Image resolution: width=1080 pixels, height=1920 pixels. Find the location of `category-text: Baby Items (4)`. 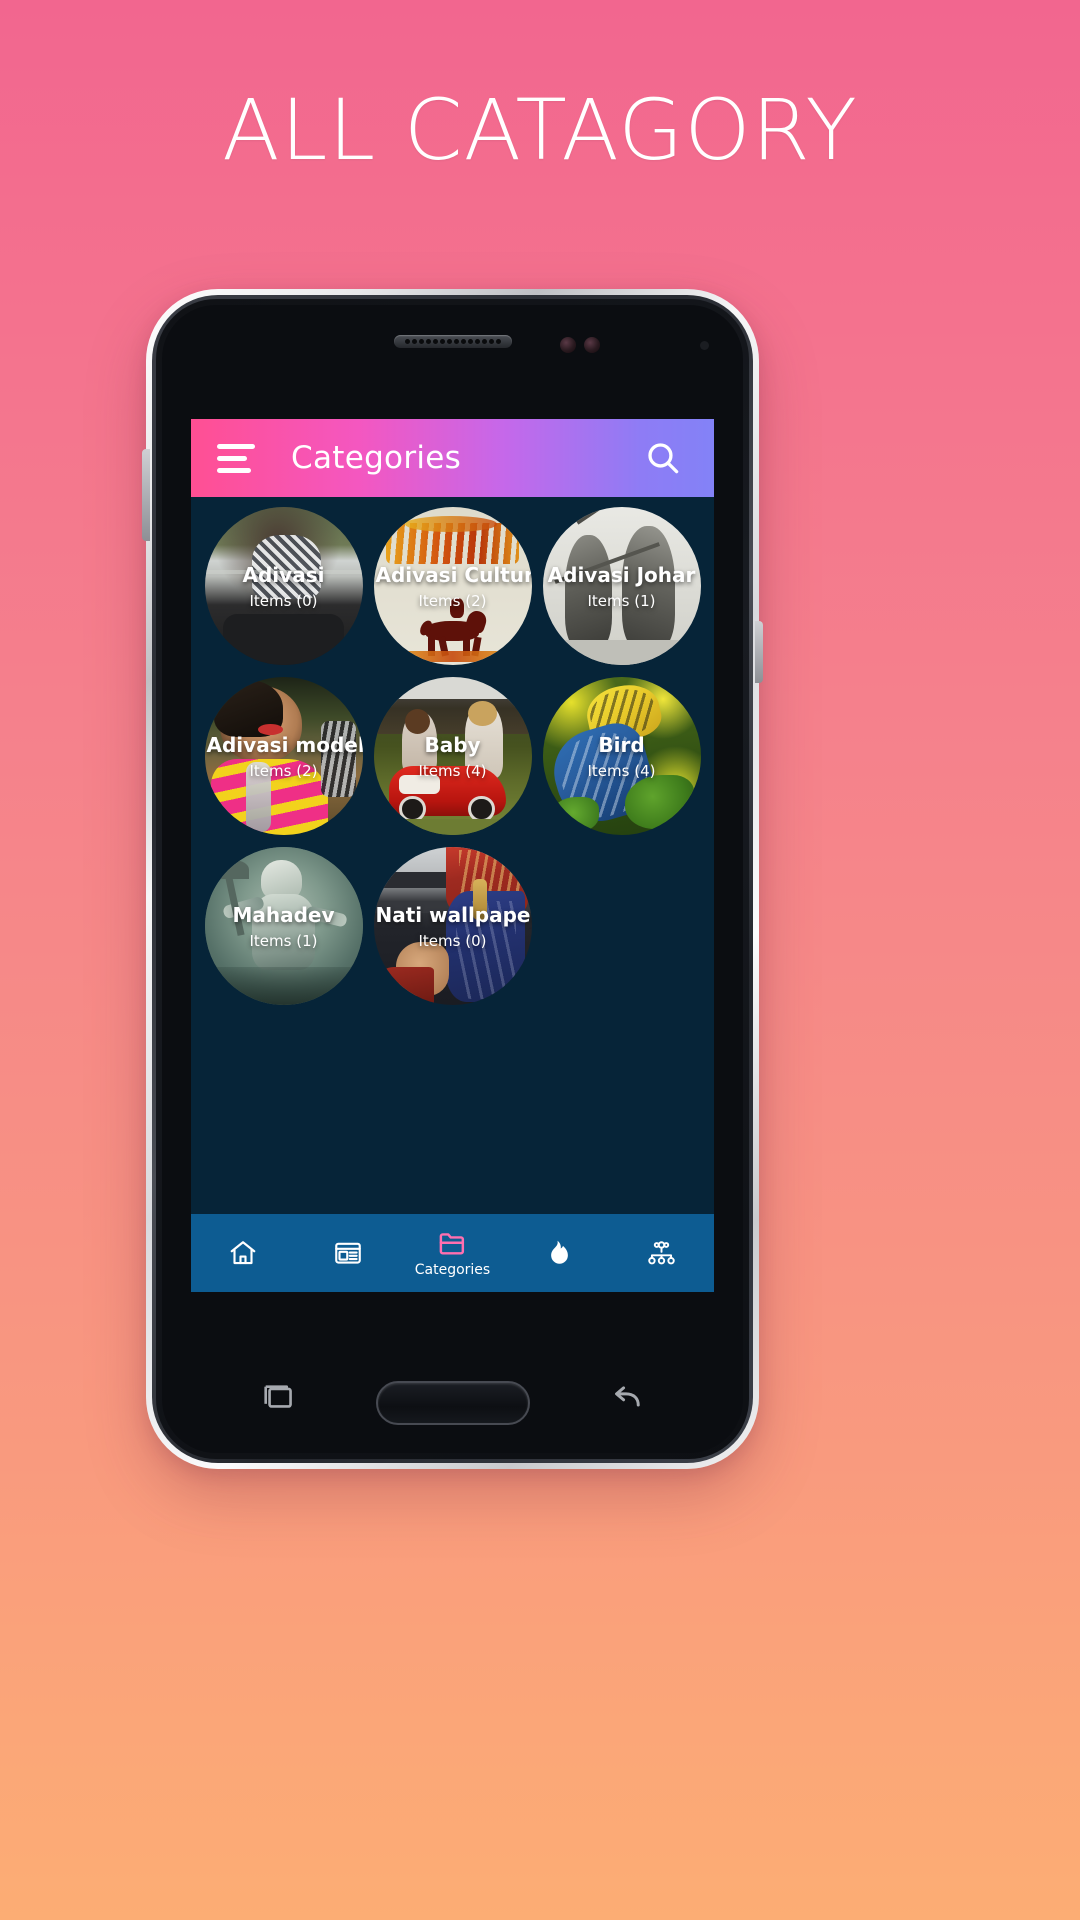

category-text: Baby Items (4) is located at coordinates (453, 756).